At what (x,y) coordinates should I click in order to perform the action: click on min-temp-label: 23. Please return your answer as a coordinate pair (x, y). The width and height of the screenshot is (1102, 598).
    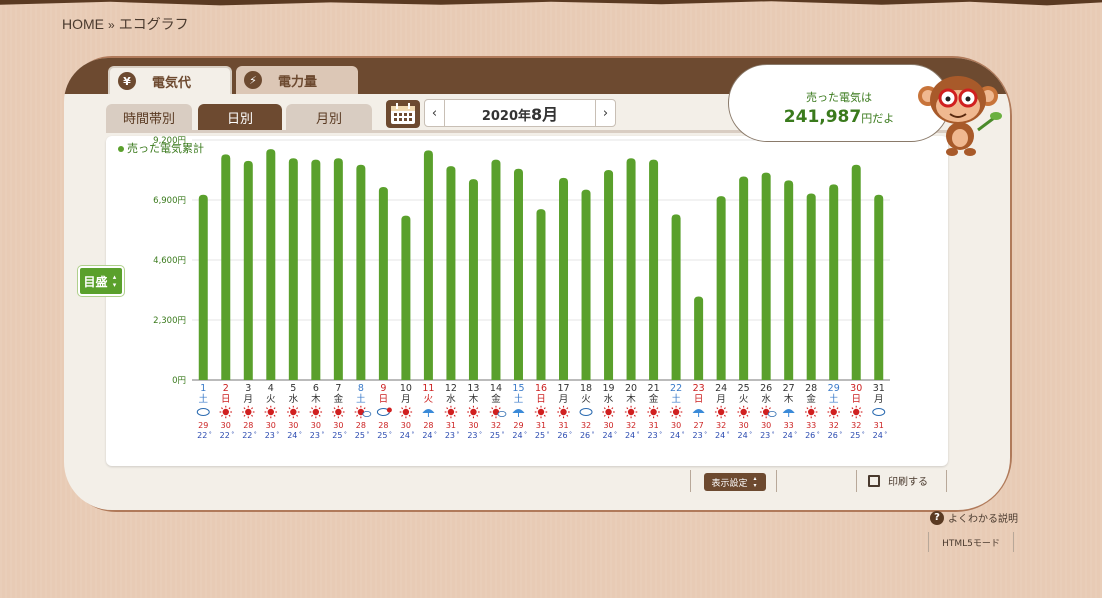
    Looking at the image, I should click on (765, 435).